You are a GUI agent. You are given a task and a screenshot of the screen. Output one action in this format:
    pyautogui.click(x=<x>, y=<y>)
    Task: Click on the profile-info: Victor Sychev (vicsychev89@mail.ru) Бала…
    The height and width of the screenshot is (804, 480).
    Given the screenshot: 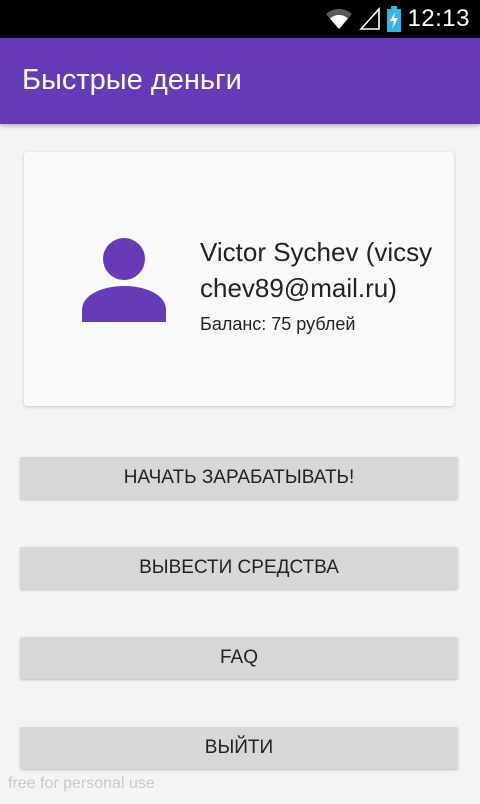 What is the action you would take?
    pyautogui.click(x=320, y=284)
    